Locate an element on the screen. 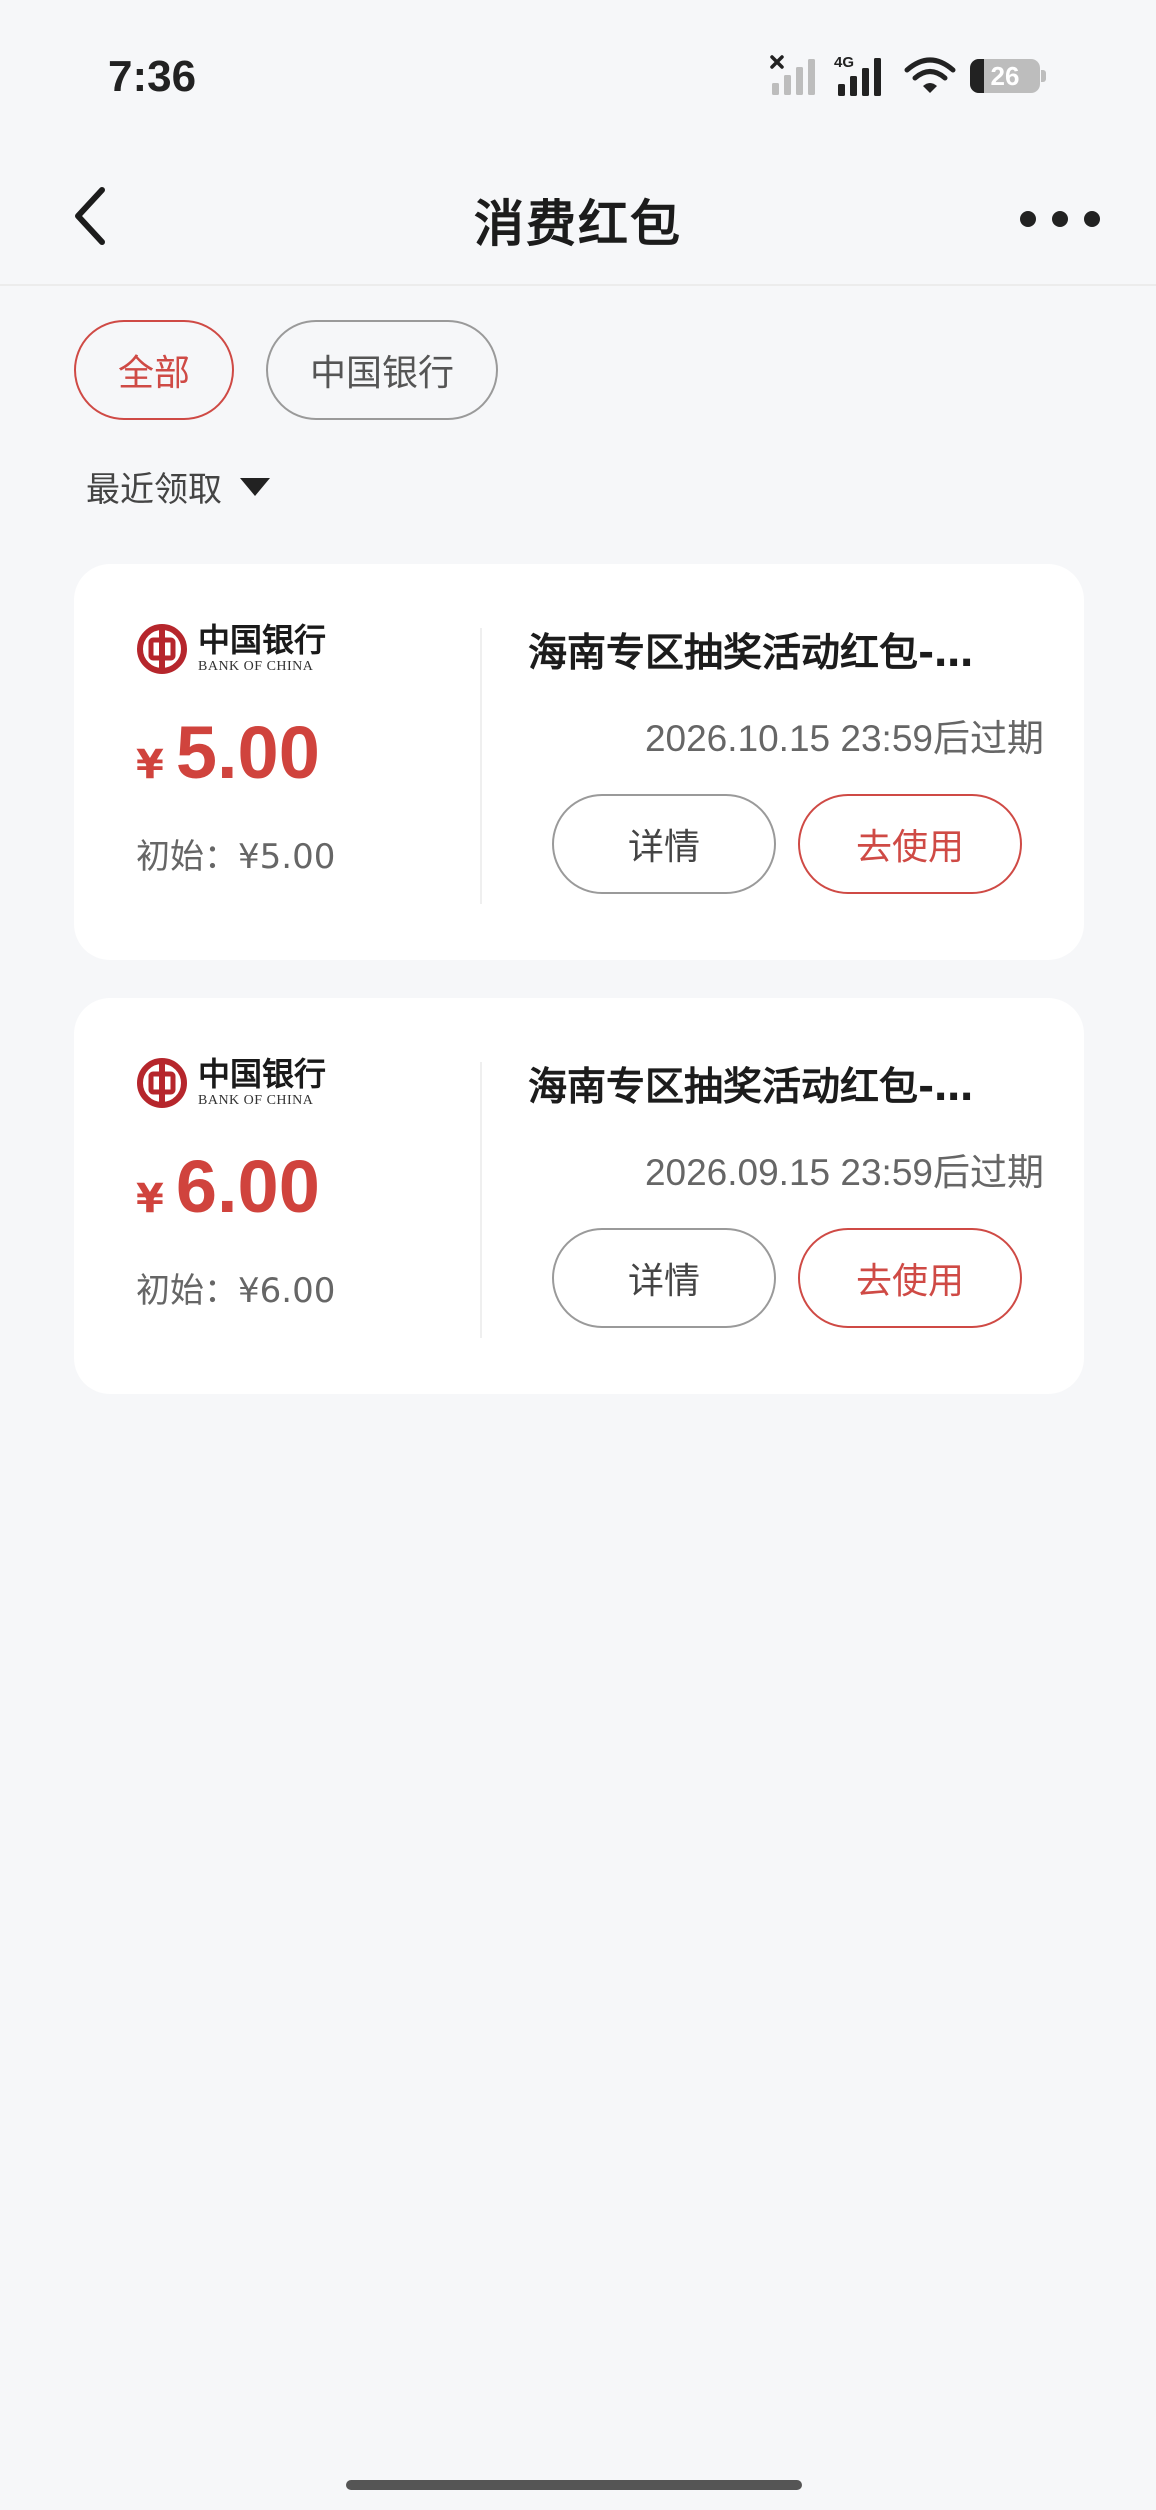 Image resolution: width=1156 pixels, height=2510 pixels. coupon-expiry: 2026.10.15 23:59后过期 is located at coordinates (844, 738).